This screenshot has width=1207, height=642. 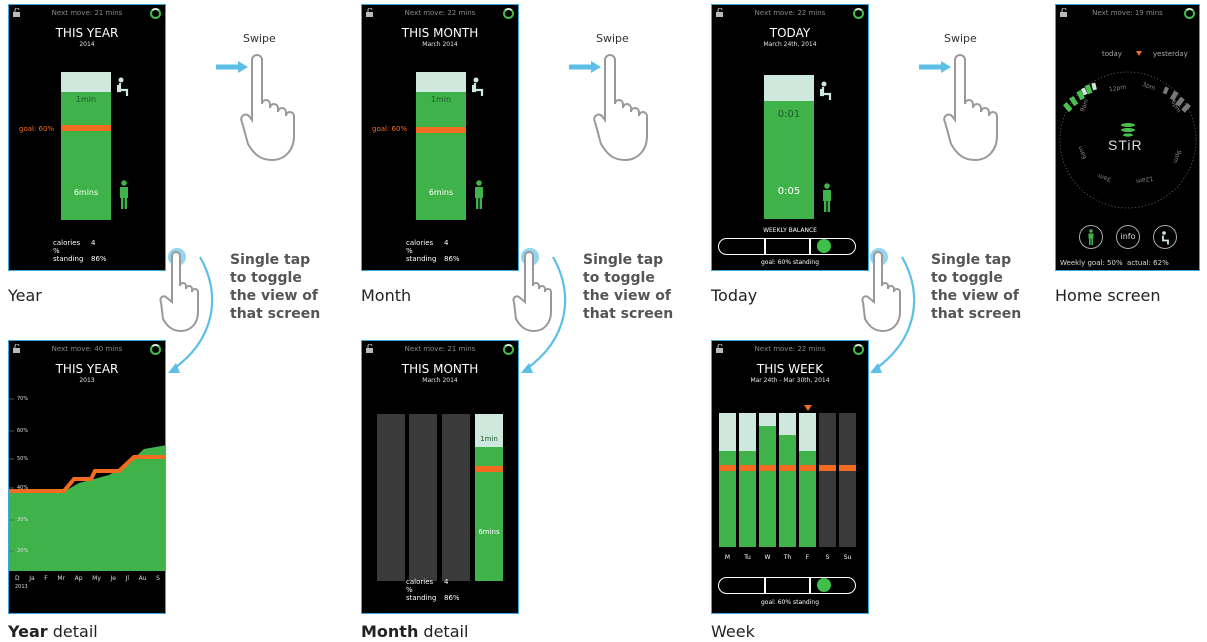 What do you see at coordinates (827, 480) in the screenshot?
I see `day-bar-empty` at bounding box center [827, 480].